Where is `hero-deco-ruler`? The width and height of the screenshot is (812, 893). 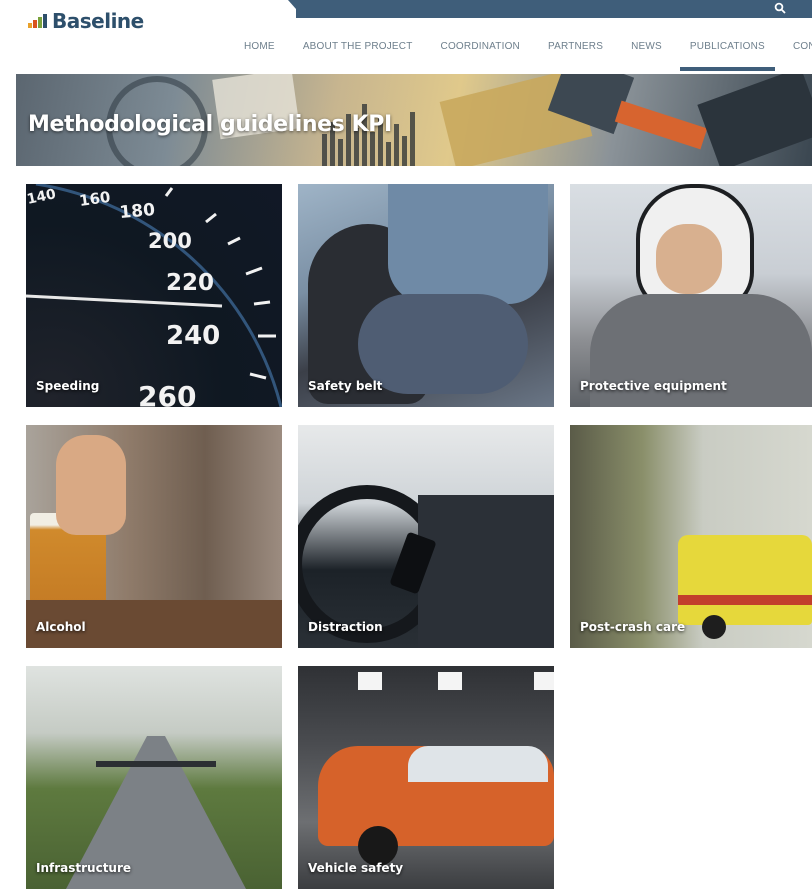
hero-deco-ruler is located at coordinates (661, 125).